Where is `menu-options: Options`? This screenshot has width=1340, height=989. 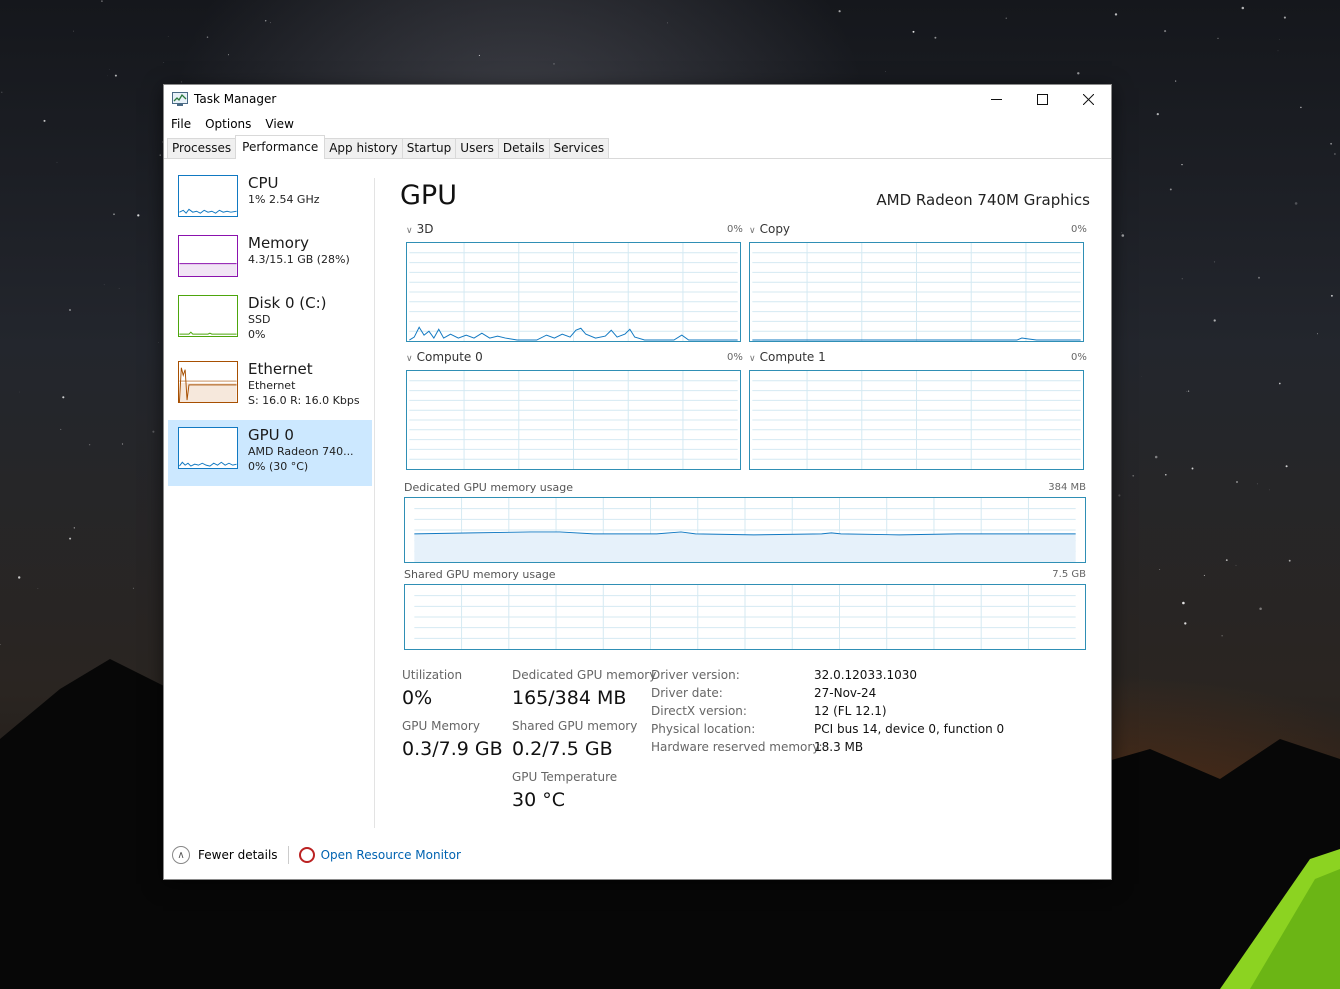 menu-options: Options is located at coordinates (228, 124).